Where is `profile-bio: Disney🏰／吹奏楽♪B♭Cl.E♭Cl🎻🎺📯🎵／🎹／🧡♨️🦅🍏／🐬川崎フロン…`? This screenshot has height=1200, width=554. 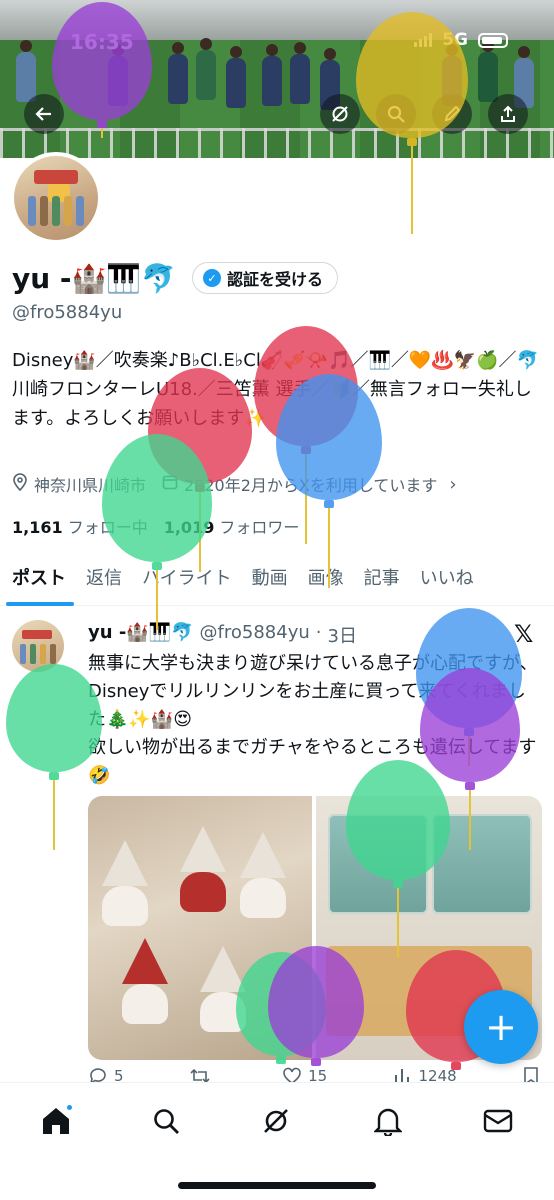
profile-bio: Disney🏰／吹奏楽♪B♭Cl.E♭Cl🎻🎺📯🎵／🎹／🧡♨️🦅🍏／🐬川崎フロン… is located at coordinates (275, 389).